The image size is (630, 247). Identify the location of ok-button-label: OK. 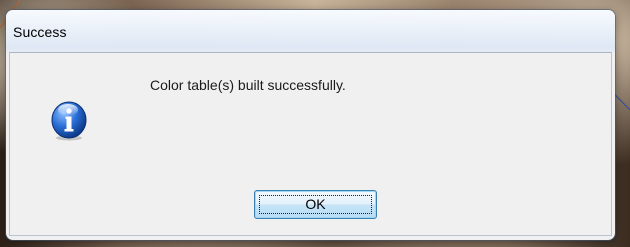
(315, 204).